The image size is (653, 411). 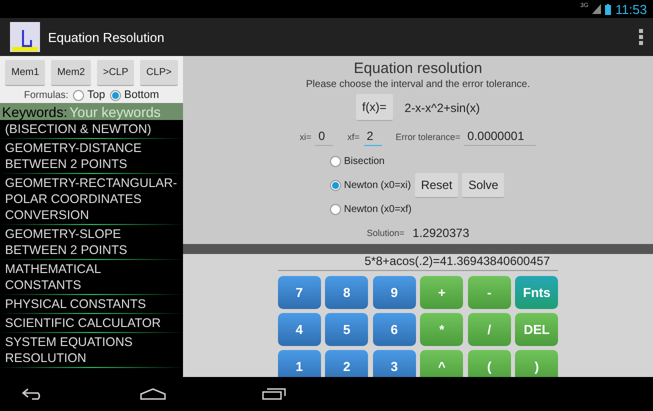 I want to click on calculator-key: 5, so click(x=346, y=329).